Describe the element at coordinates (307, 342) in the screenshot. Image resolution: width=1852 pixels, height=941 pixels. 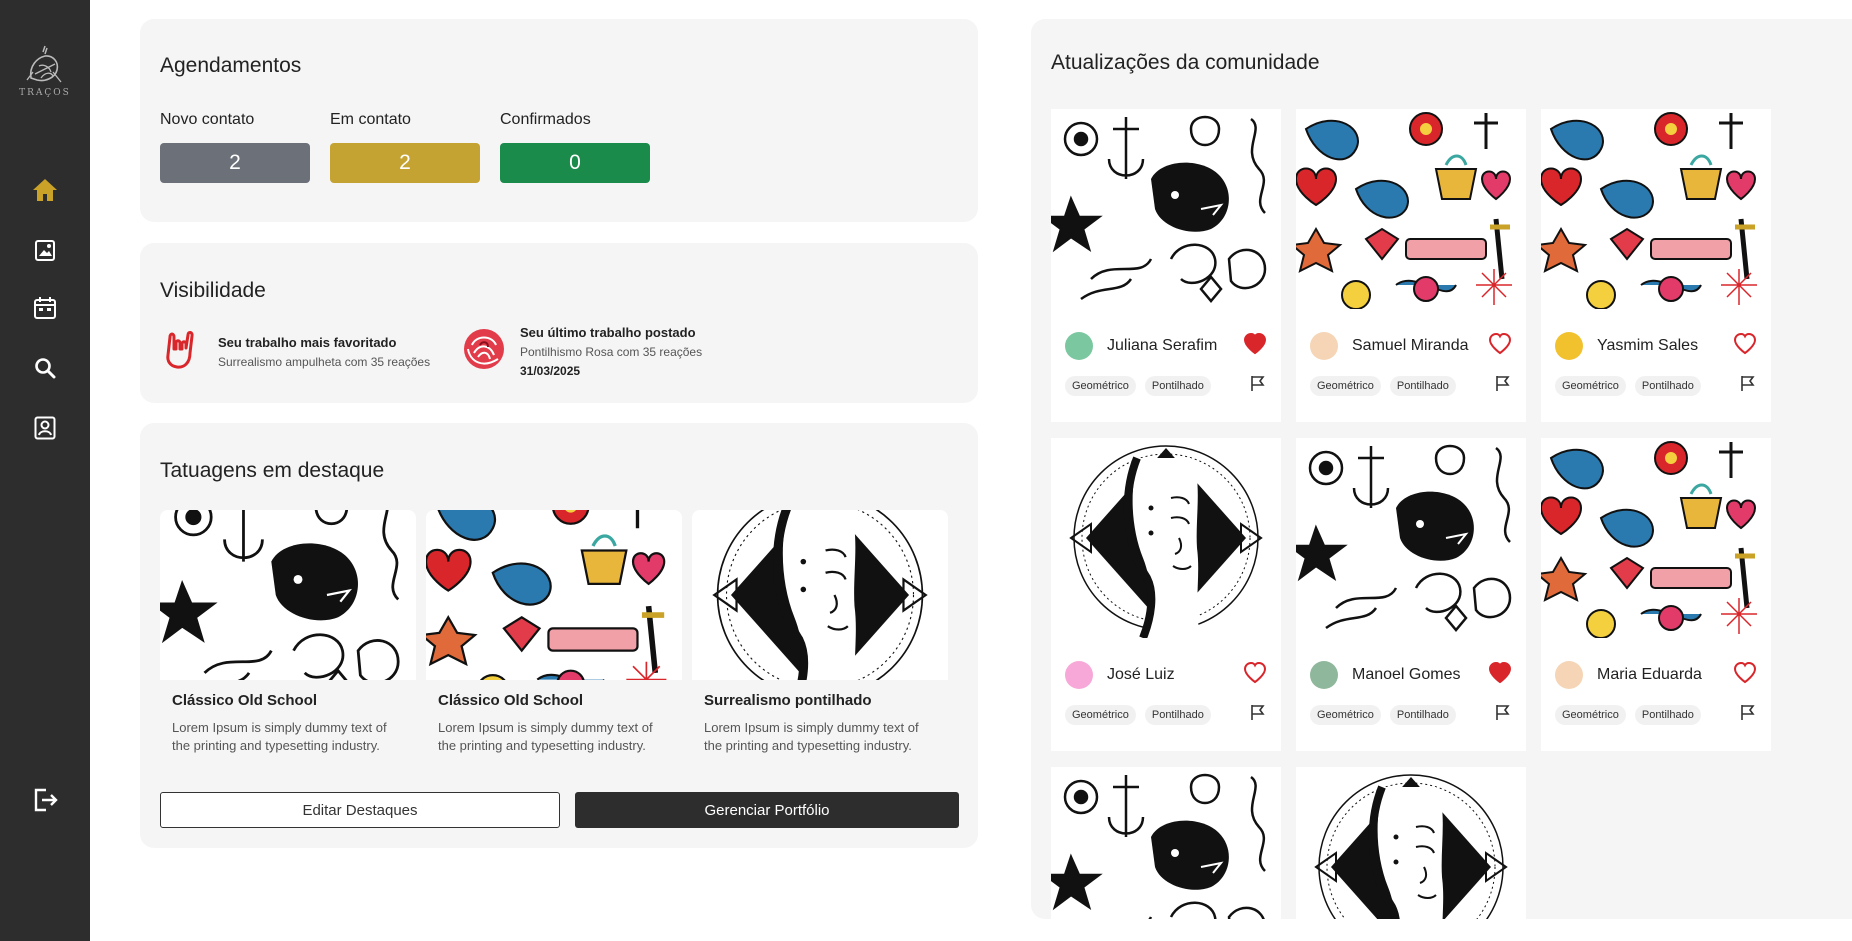
I see `most-favorited-title: Seu trabalho mais favoritado` at that location.